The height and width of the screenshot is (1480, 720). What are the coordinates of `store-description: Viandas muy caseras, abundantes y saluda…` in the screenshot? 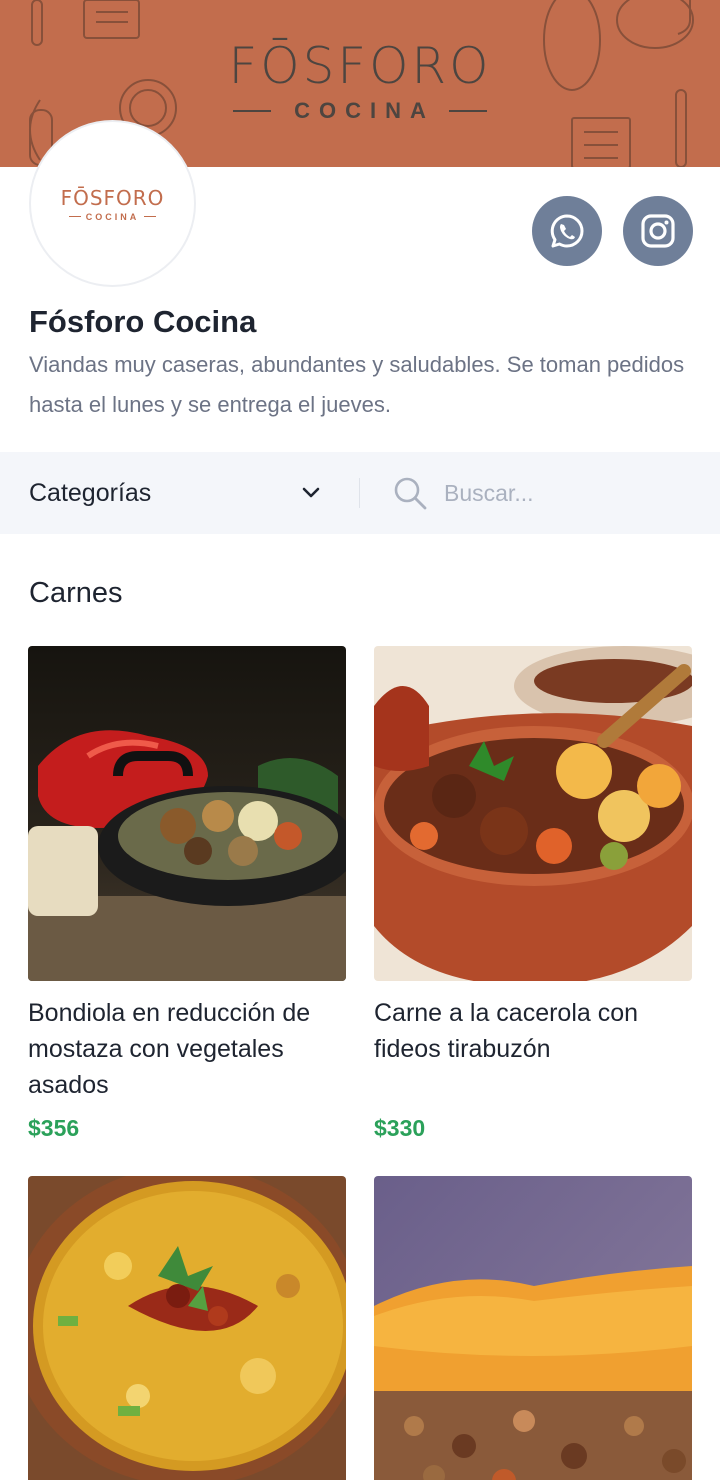 It's located at (357, 384).